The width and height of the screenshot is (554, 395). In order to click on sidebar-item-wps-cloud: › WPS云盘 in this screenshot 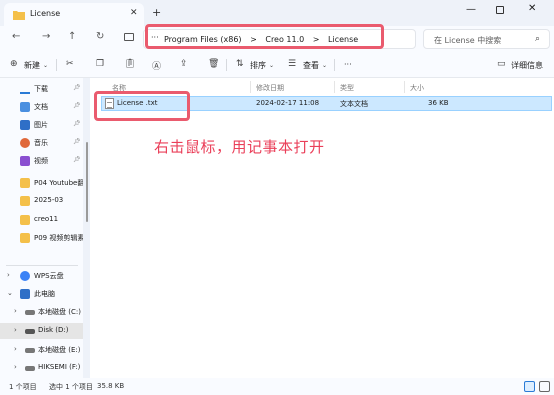, I will do `click(41, 276)`.